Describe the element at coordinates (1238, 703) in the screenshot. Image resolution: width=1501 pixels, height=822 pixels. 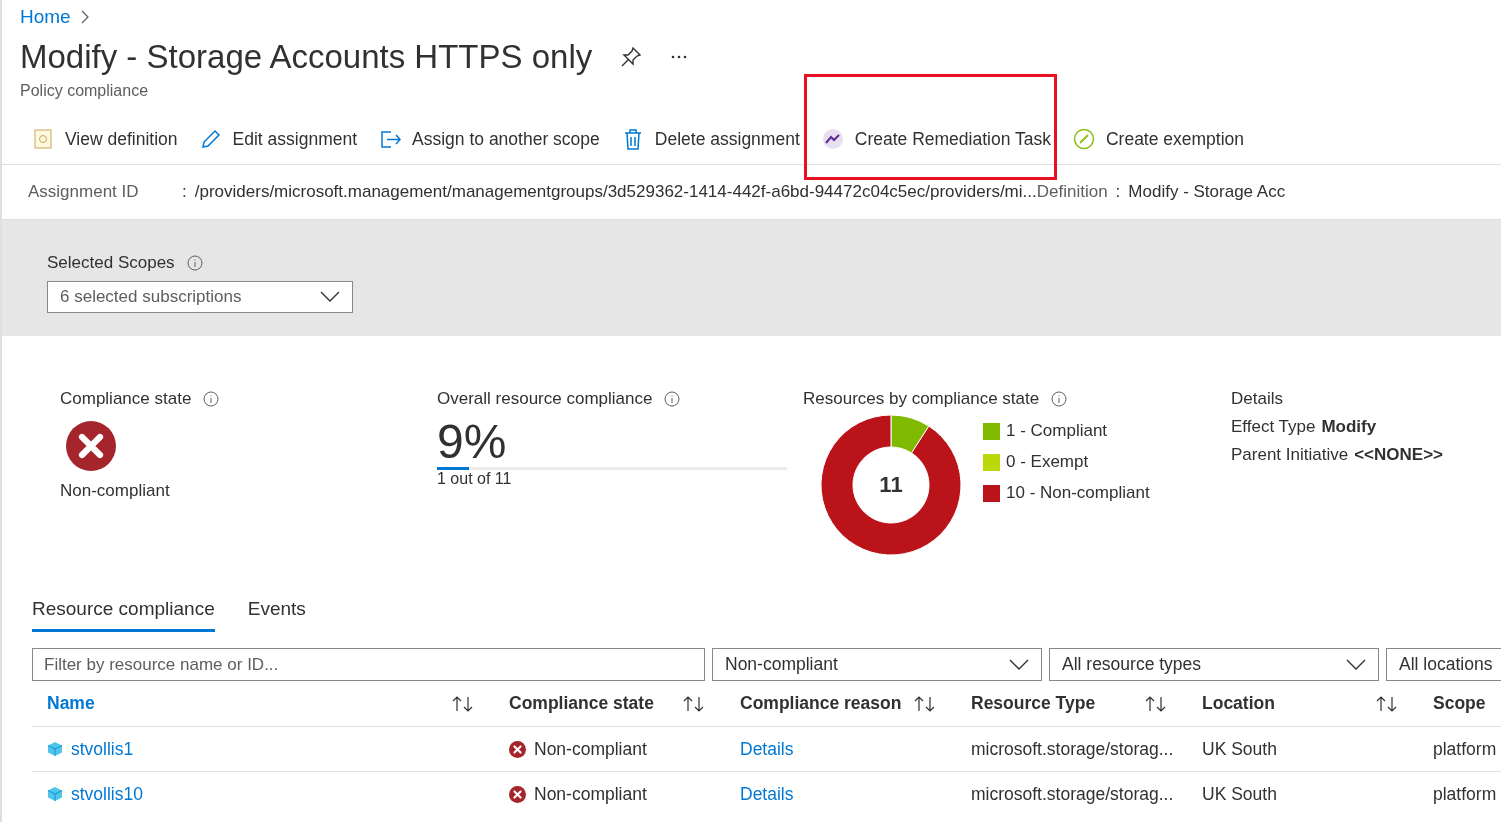
I see `column-header: Location` at that location.